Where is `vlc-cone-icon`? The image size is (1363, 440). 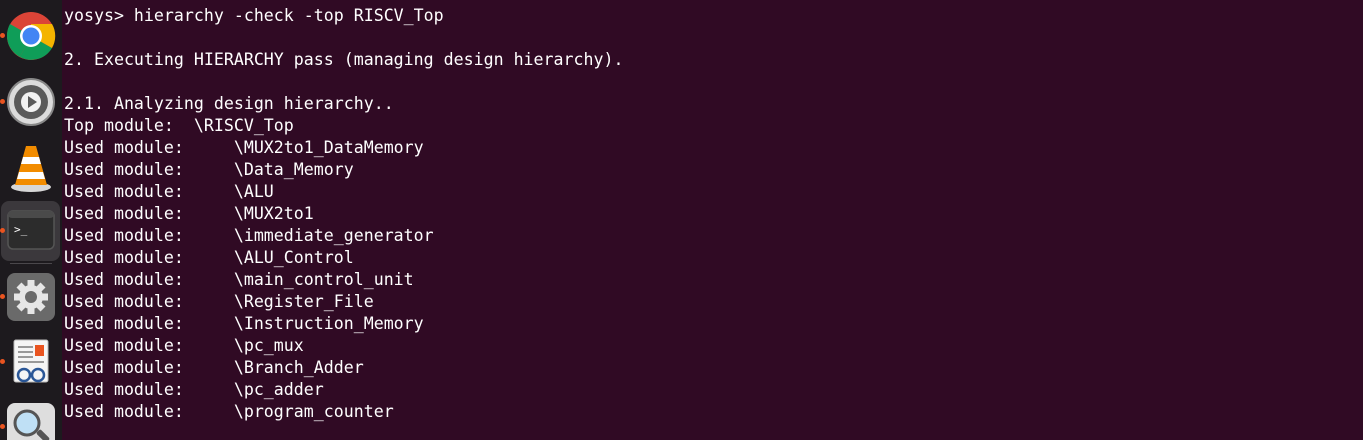 vlc-cone-icon is located at coordinates (31, 169).